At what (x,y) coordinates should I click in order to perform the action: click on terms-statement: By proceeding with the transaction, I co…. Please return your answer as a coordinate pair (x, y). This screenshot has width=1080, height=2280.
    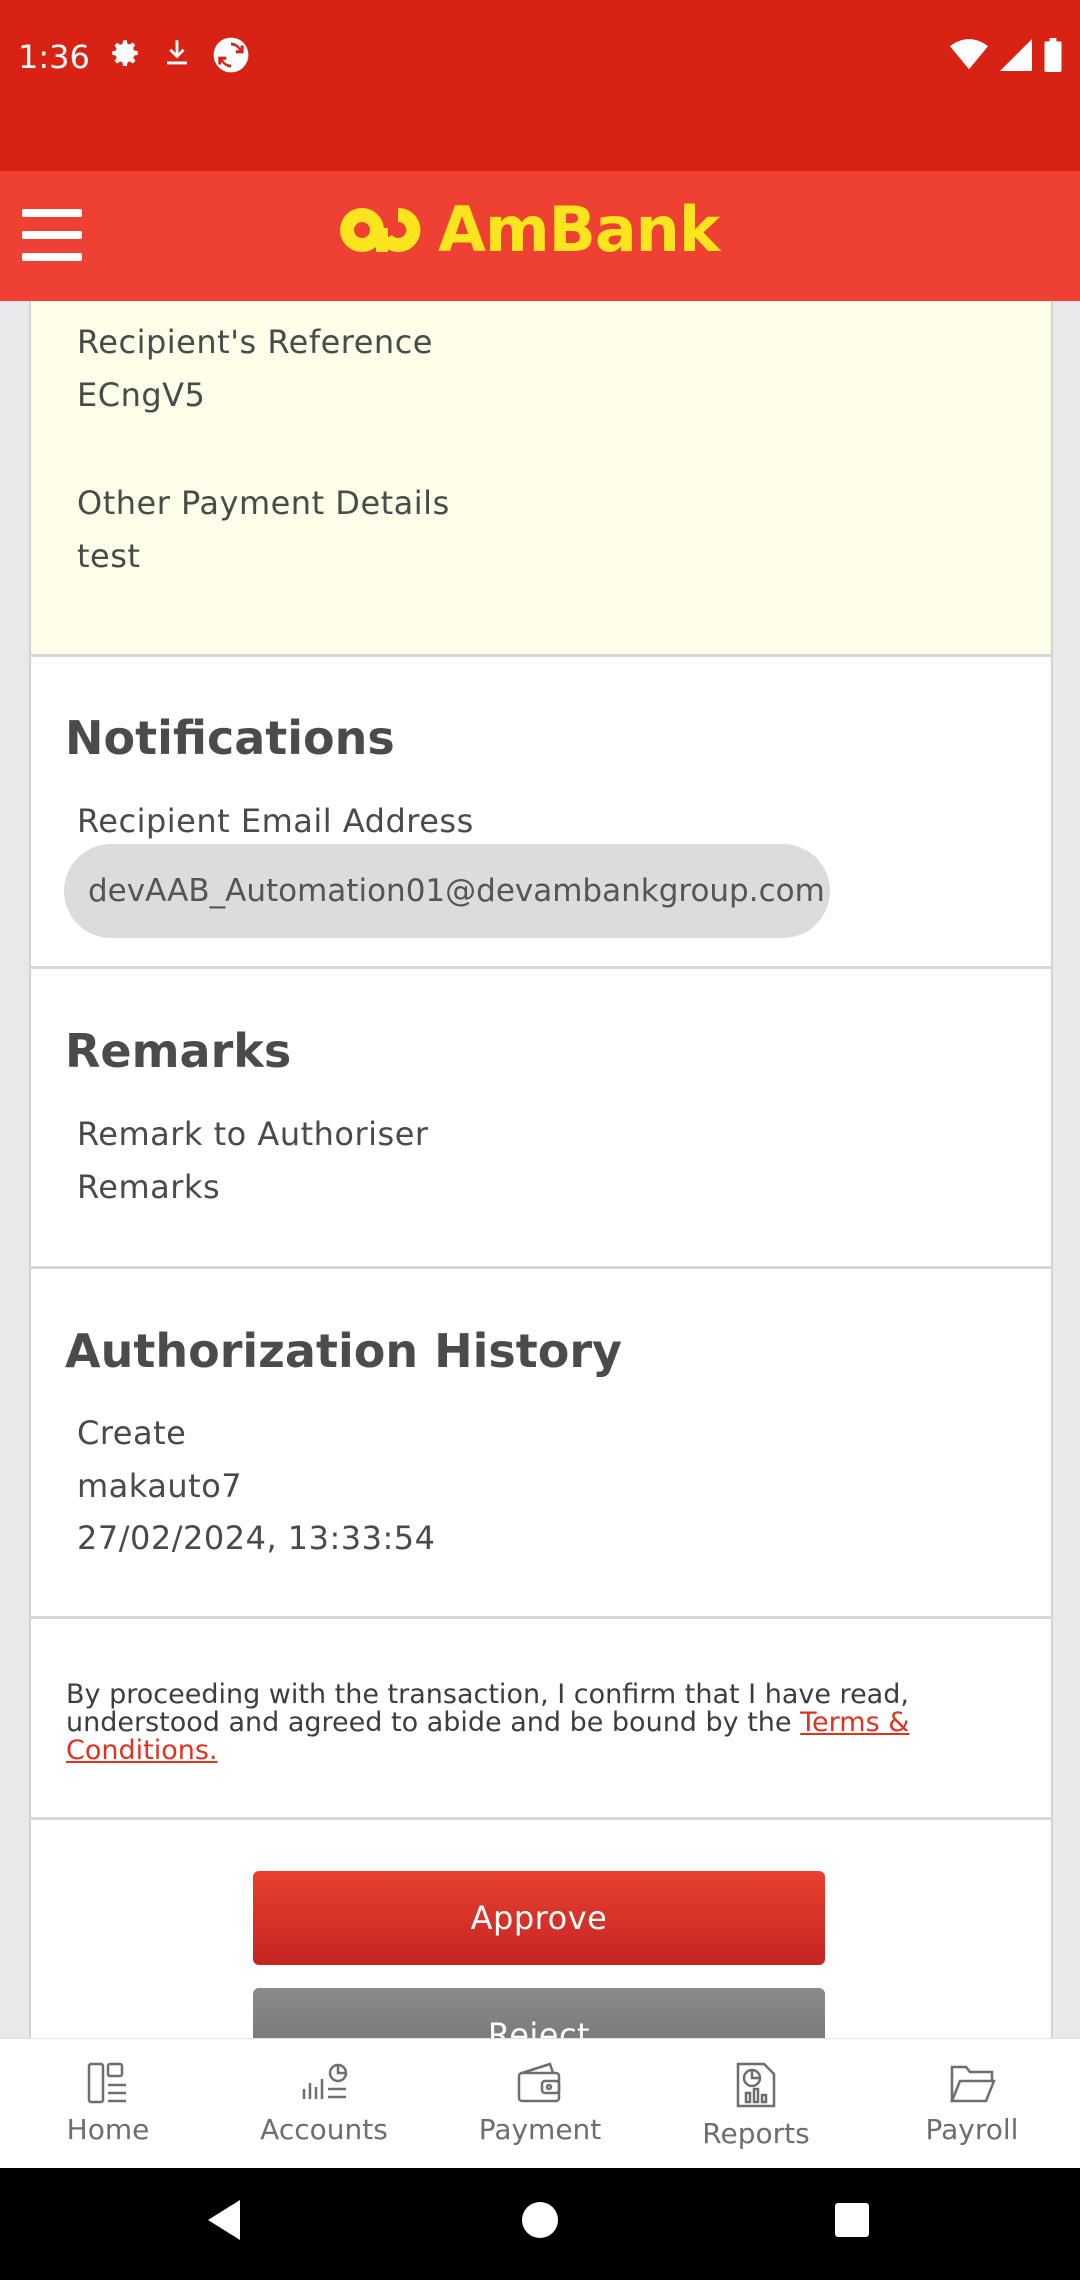
    Looking at the image, I should click on (516, 1723).